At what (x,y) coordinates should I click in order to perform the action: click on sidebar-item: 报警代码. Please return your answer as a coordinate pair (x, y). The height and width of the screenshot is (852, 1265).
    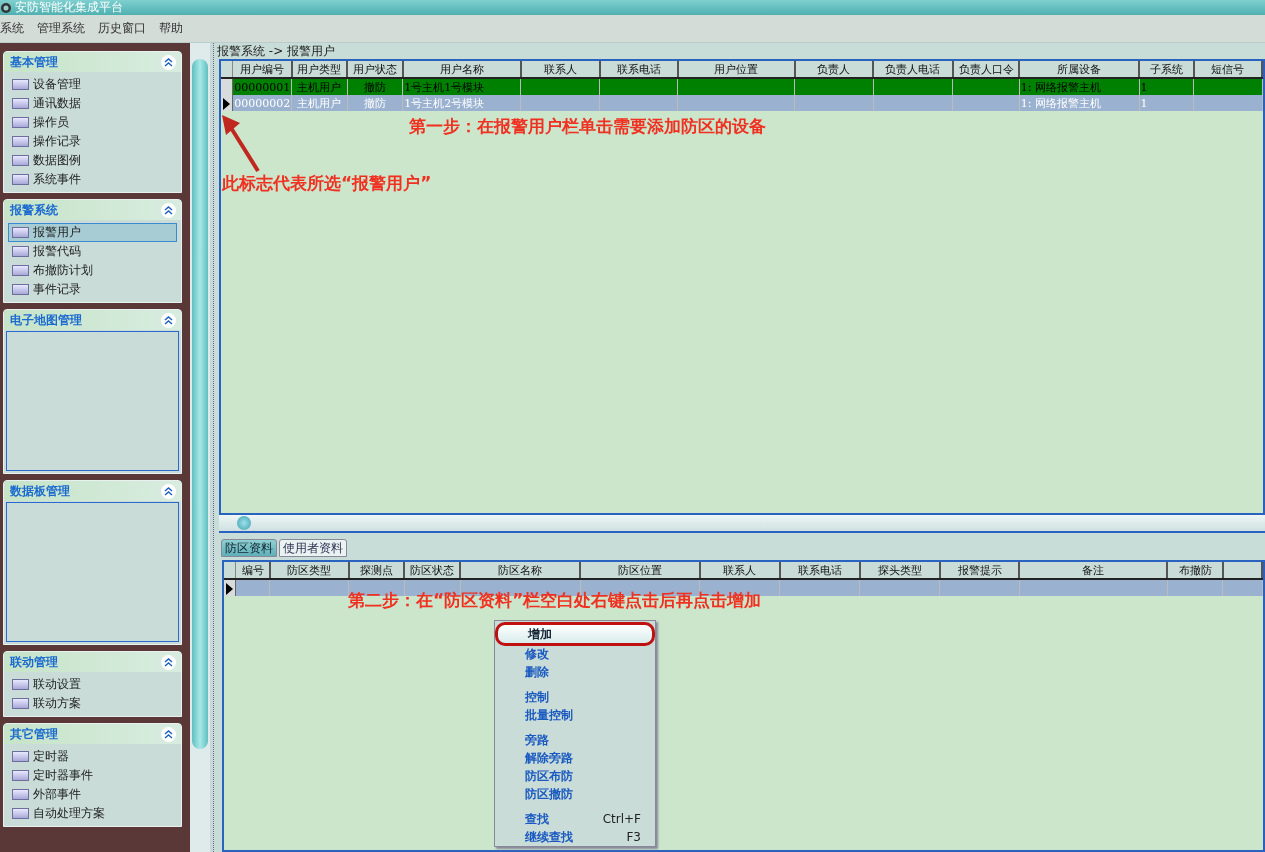
    Looking at the image, I should click on (92, 251).